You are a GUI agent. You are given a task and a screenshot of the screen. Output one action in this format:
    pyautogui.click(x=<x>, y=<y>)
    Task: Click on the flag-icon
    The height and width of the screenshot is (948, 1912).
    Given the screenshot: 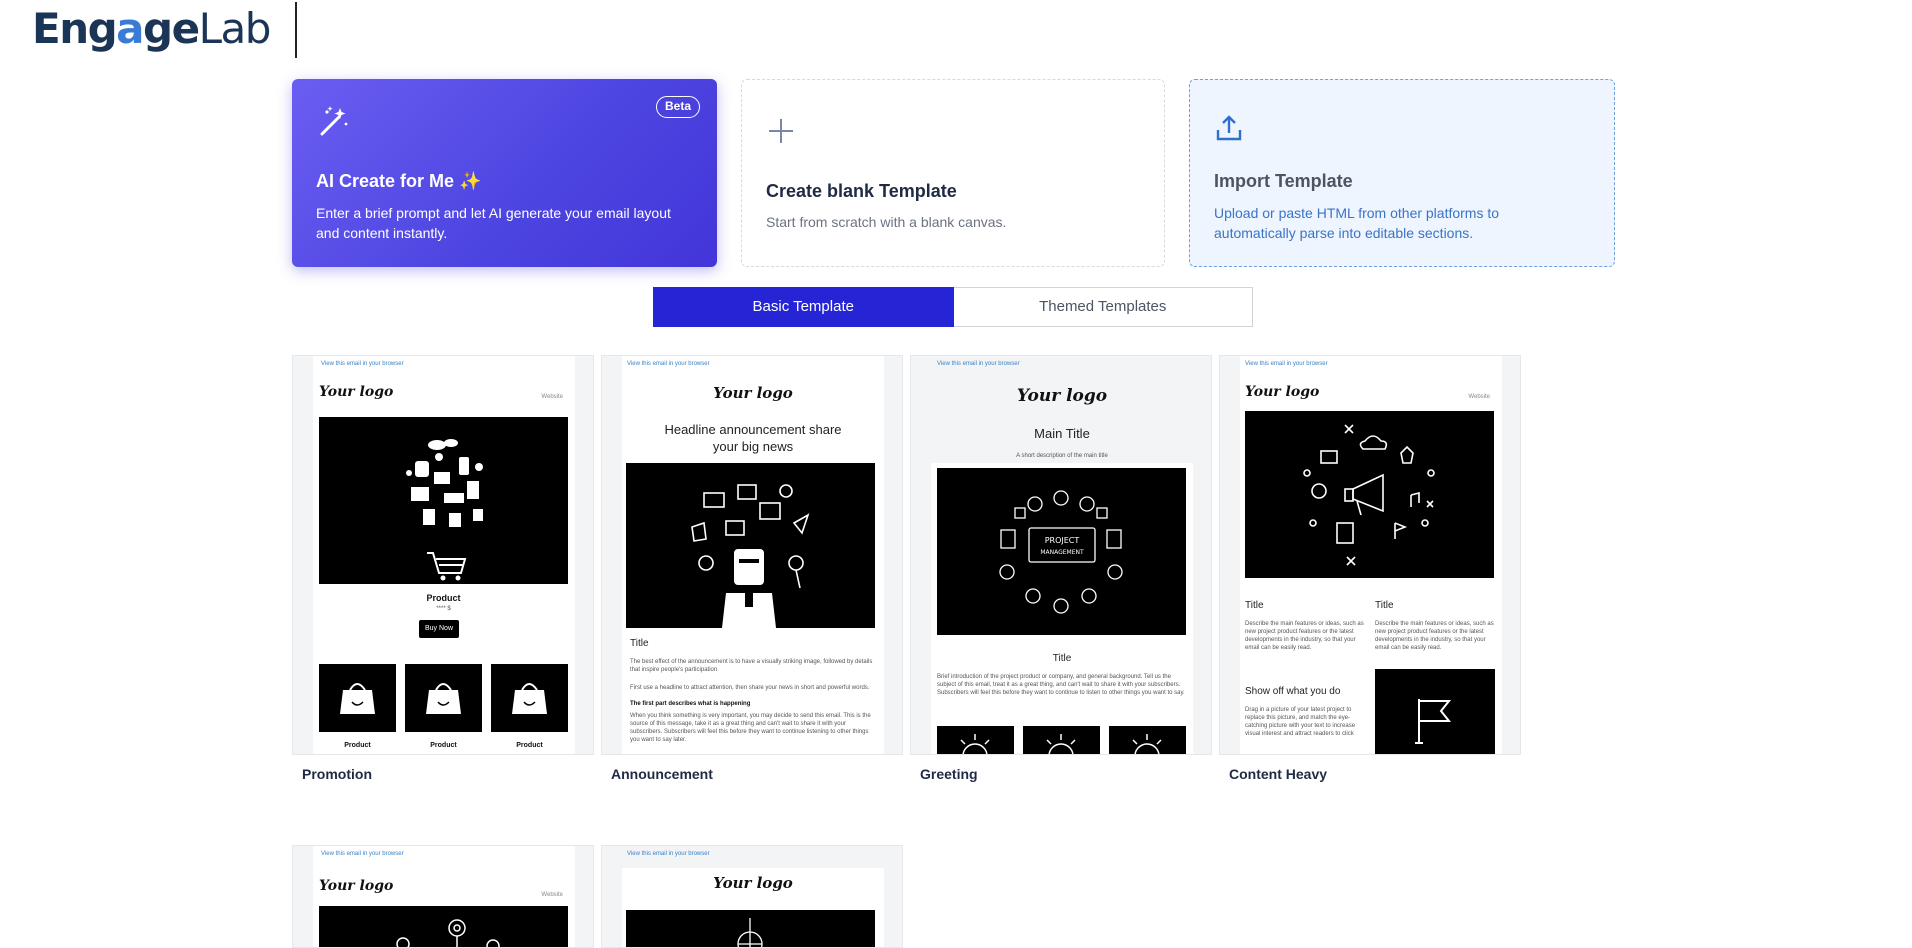 What is the action you would take?
    pyautogui.click(x=1433, y=721)
    